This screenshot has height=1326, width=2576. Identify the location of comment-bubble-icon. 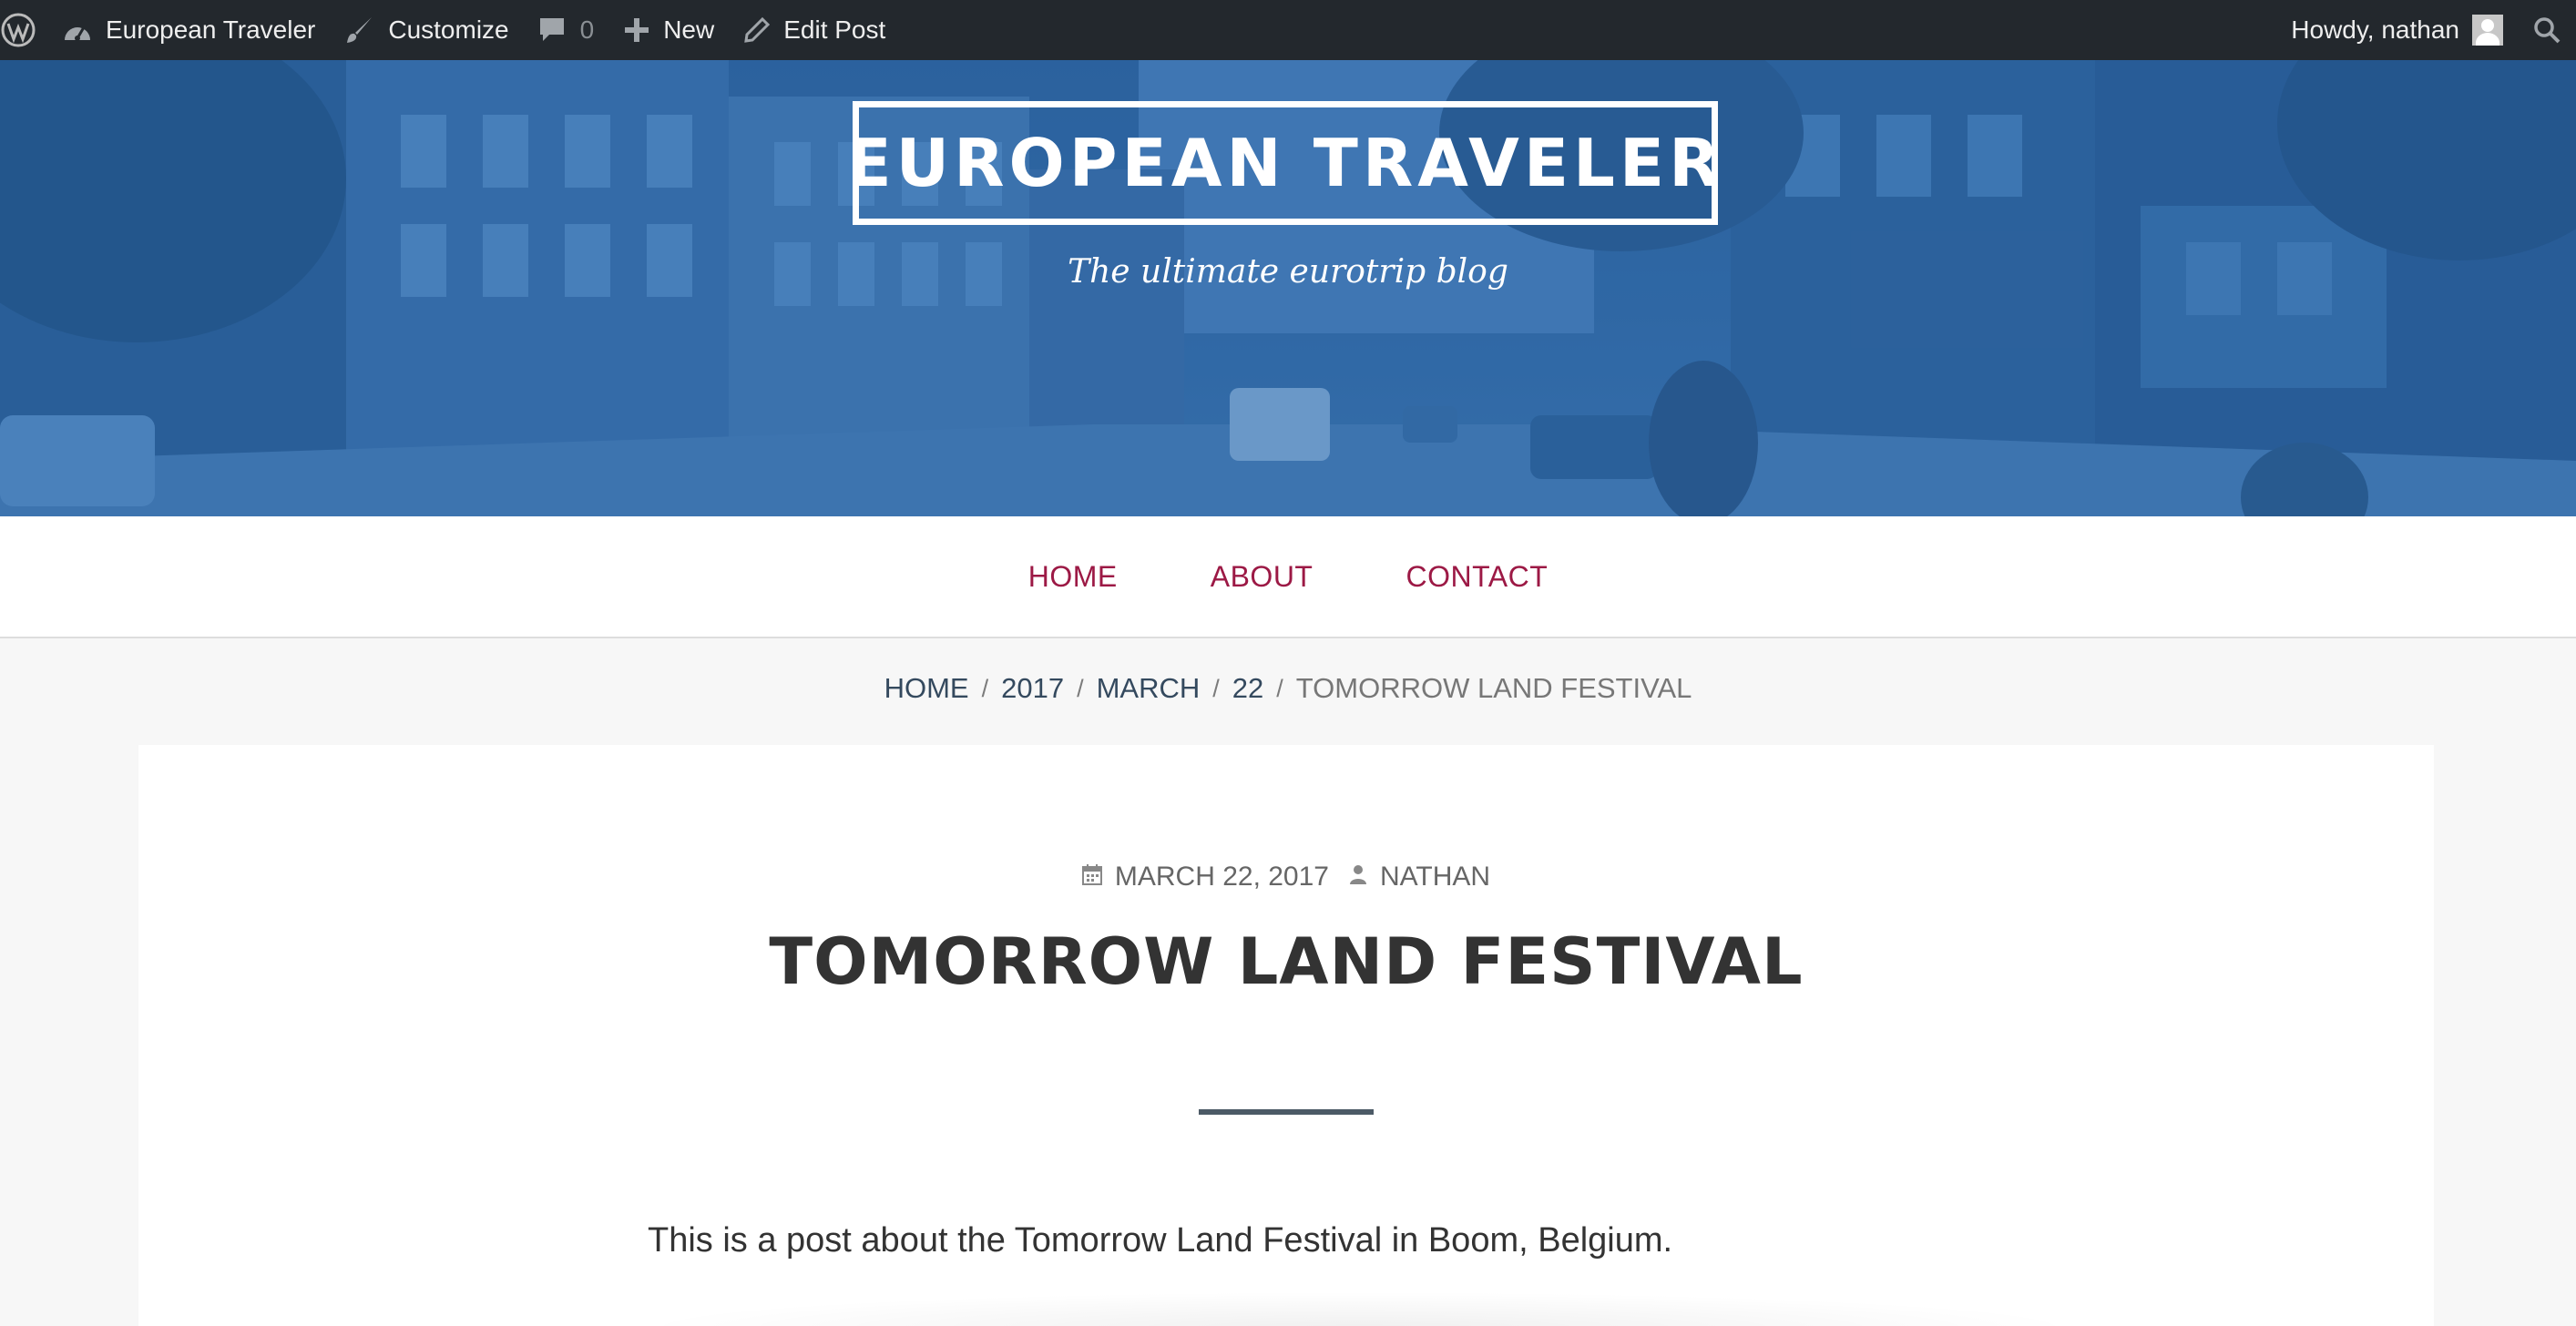
(552, 30).